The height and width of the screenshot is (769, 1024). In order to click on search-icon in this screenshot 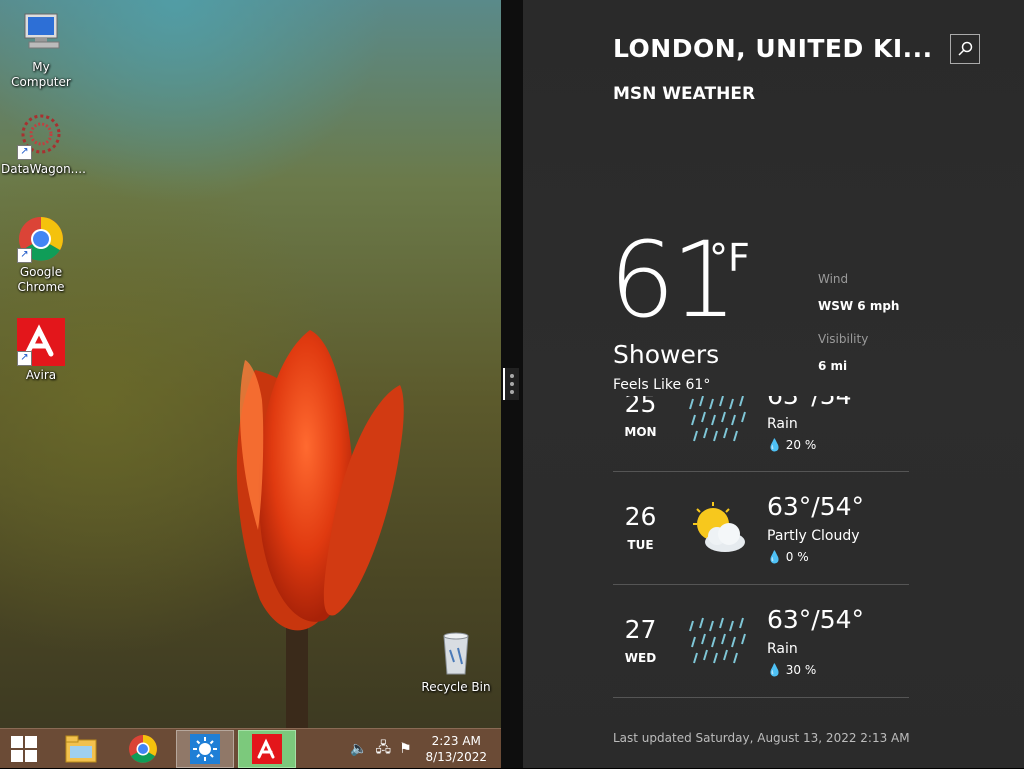, I will do `click(965, 48)`.